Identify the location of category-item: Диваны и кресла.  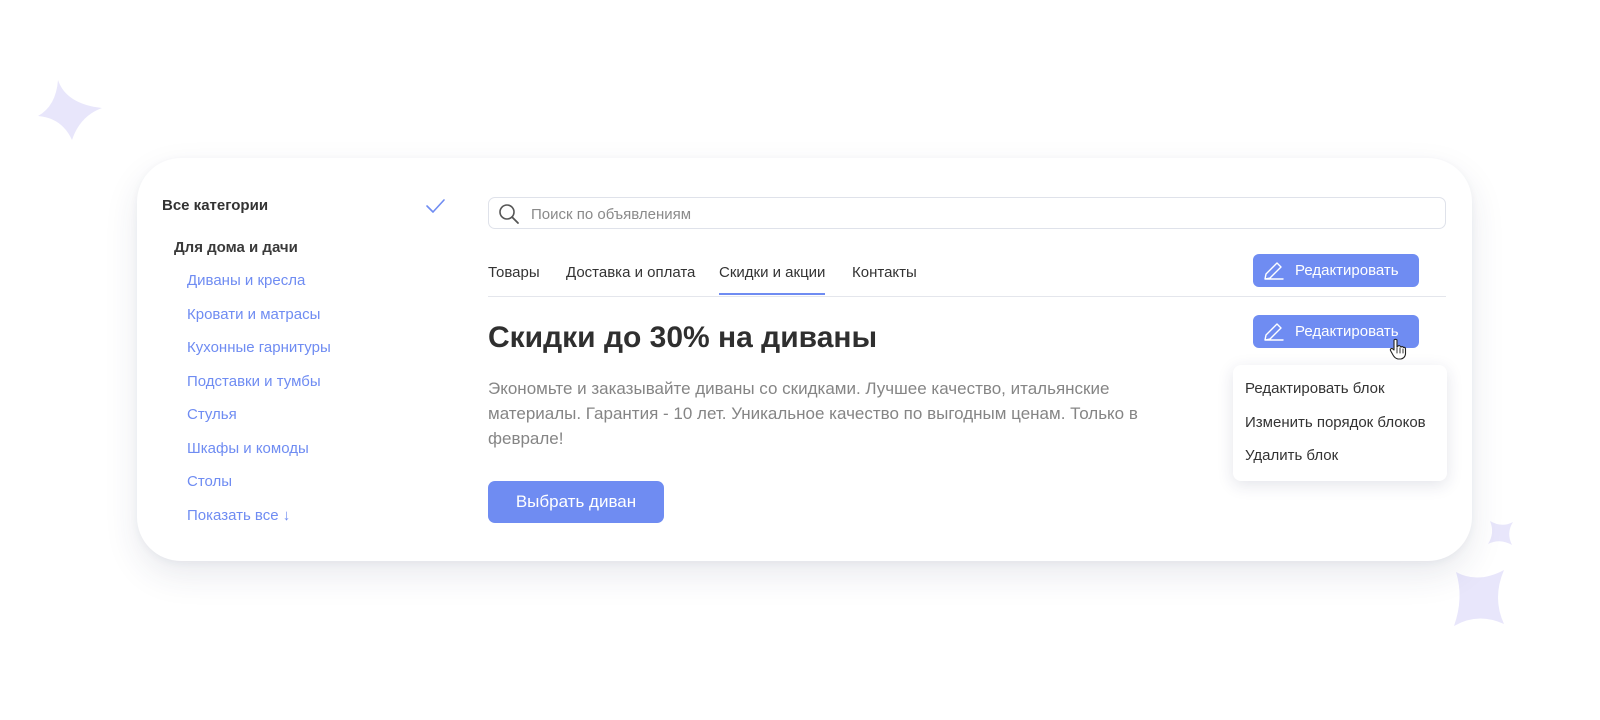
(259, 288).